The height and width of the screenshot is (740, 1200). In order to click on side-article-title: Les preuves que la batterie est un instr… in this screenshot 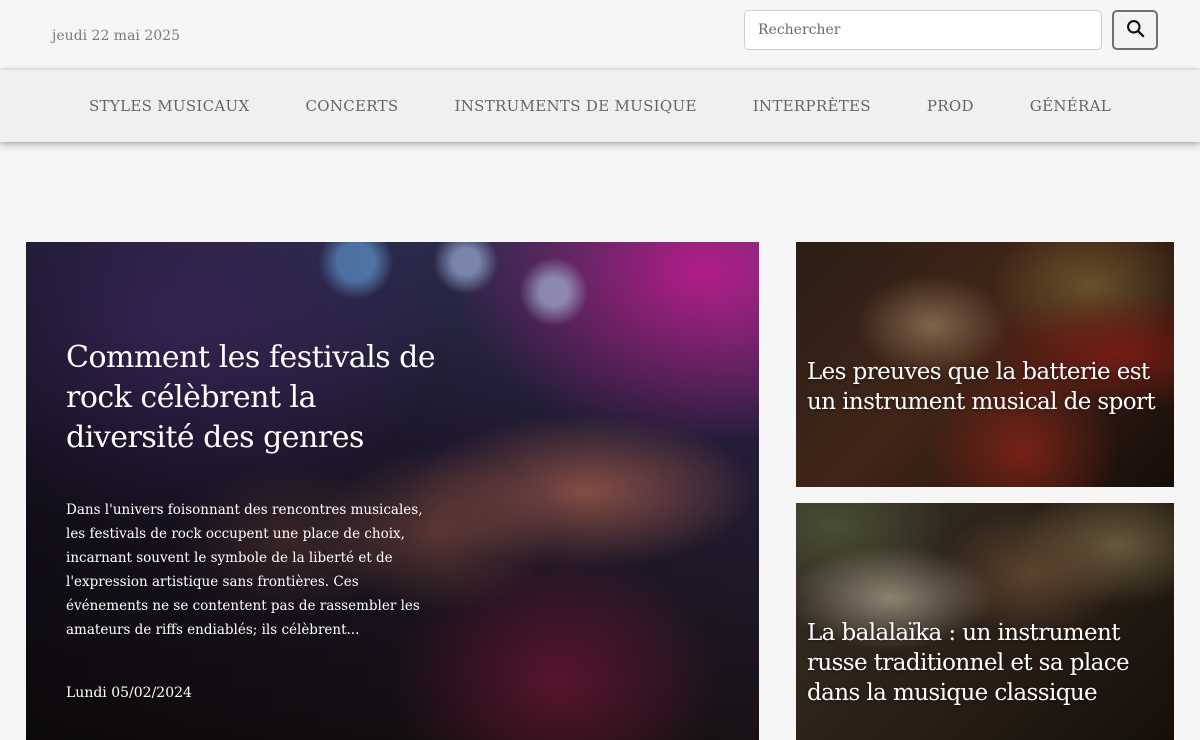, I will do `click(987, 387)`.